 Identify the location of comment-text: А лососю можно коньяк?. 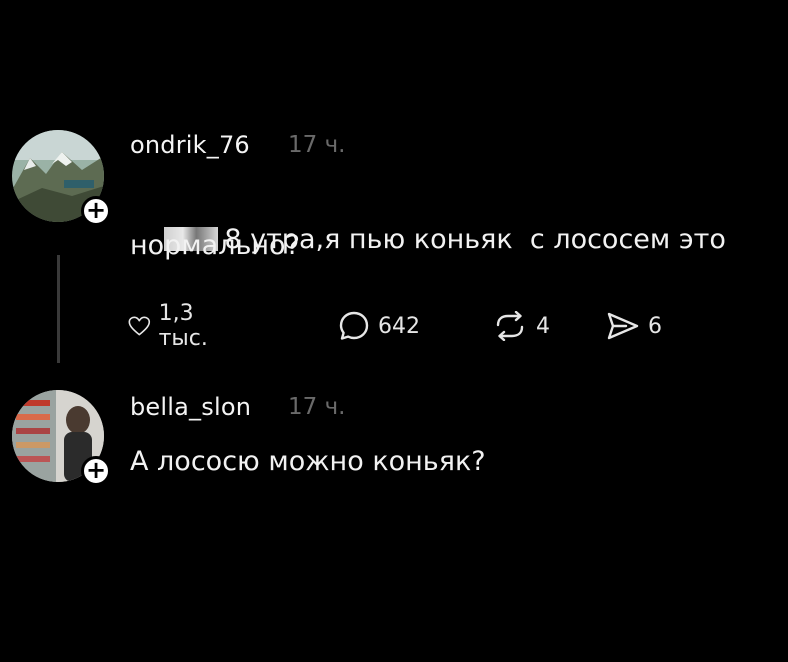
(308, 461).